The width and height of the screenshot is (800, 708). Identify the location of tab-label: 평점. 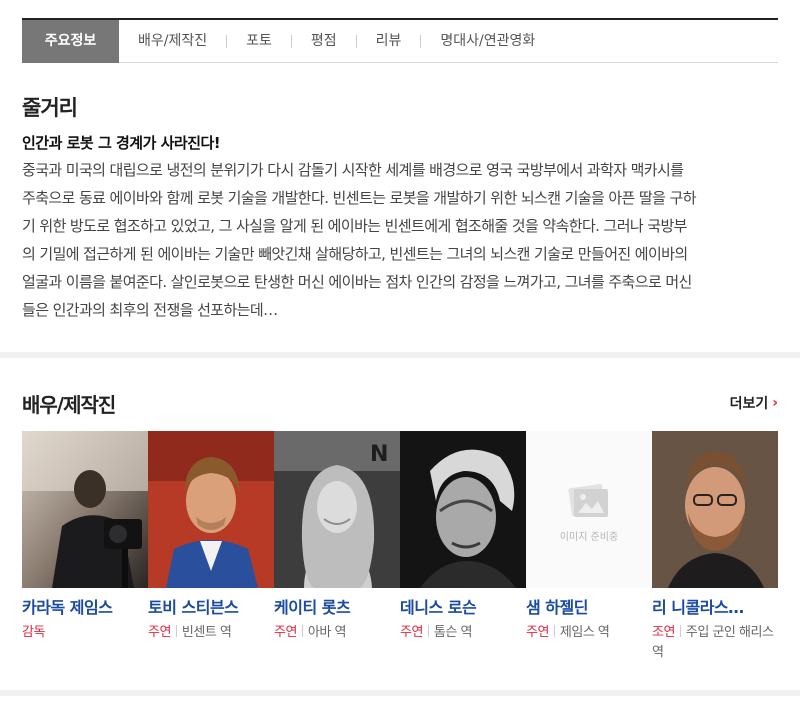
(323, 41).